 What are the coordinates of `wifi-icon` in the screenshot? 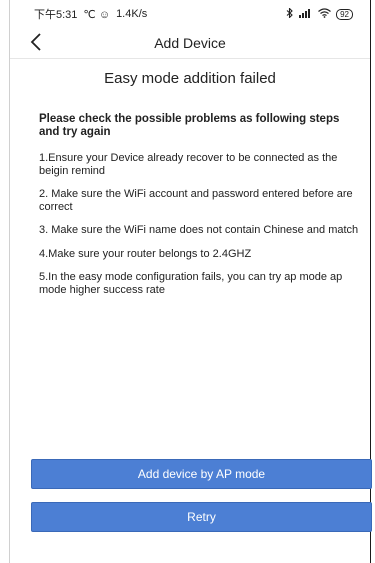 It's located at (324, 14).